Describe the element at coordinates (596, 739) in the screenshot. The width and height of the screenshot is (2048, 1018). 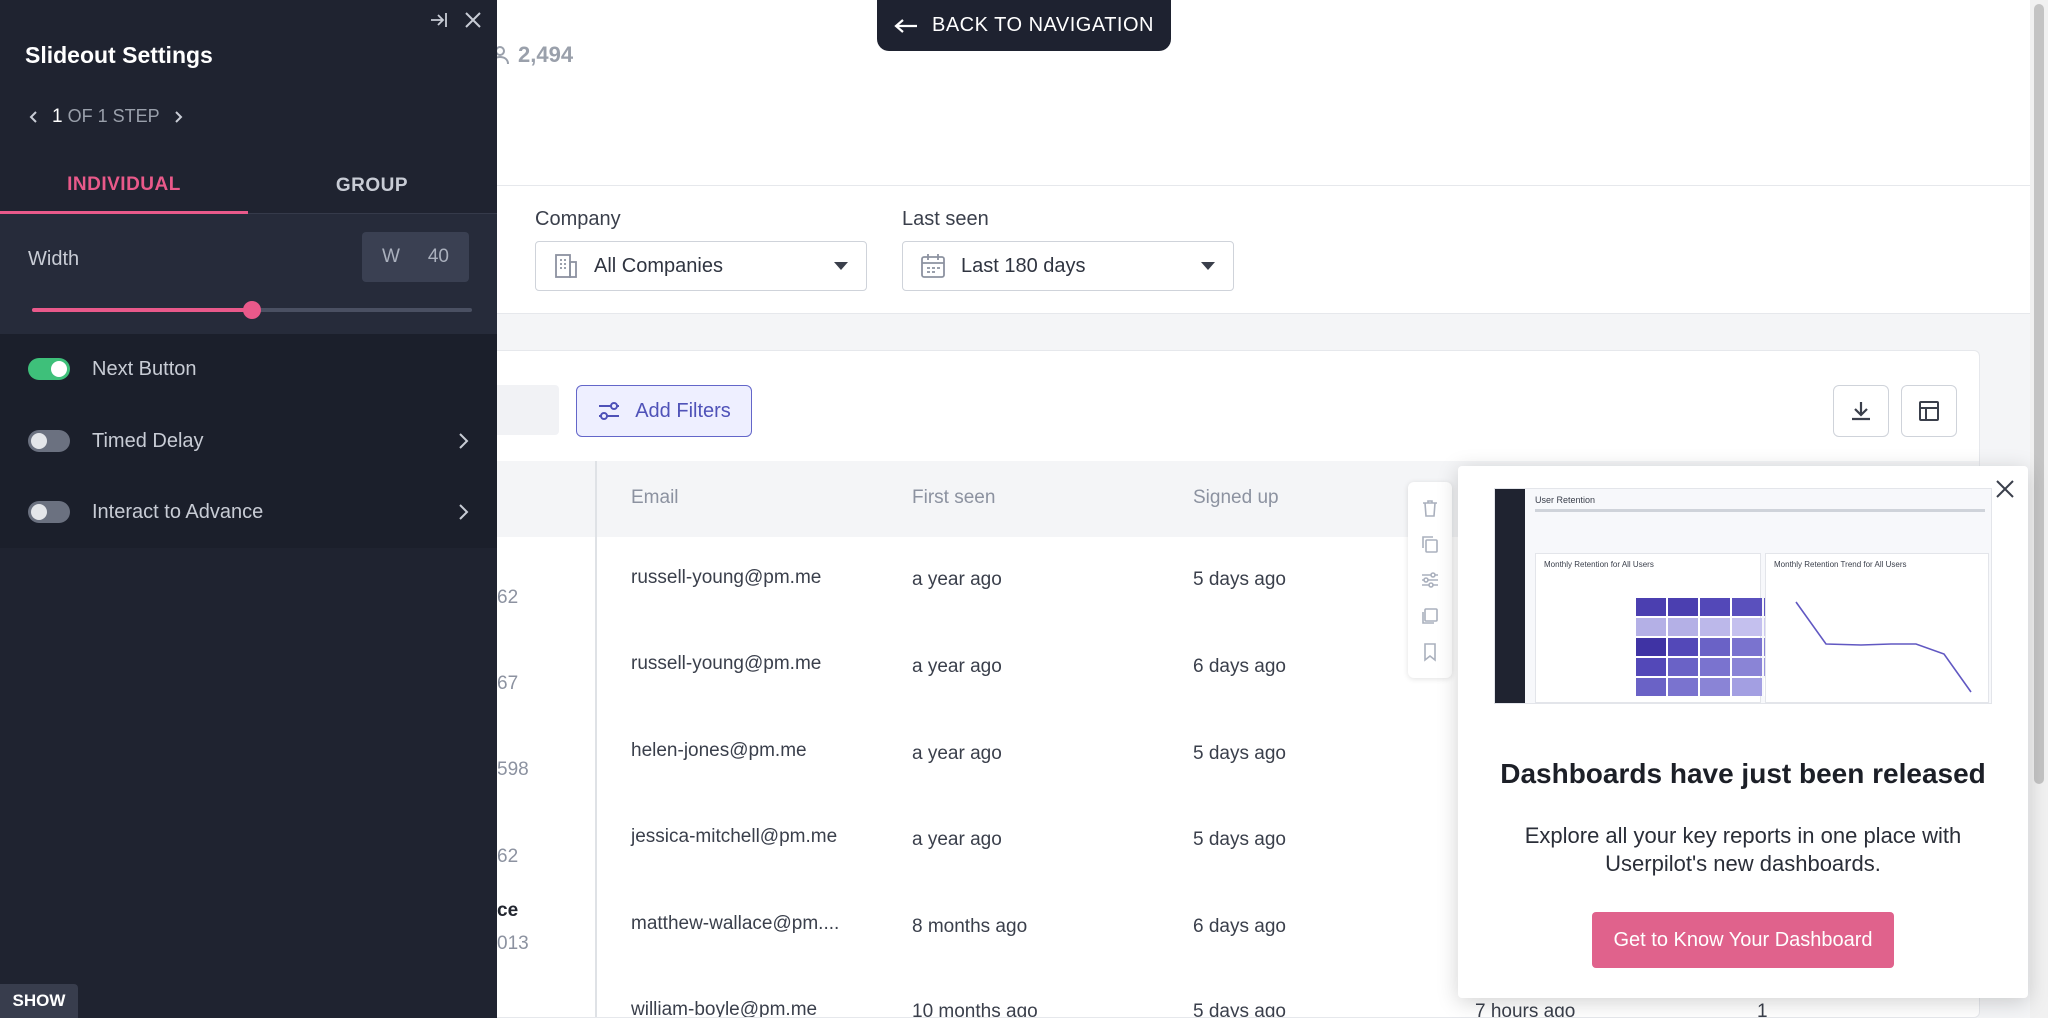
I see `column-divider` at that location.